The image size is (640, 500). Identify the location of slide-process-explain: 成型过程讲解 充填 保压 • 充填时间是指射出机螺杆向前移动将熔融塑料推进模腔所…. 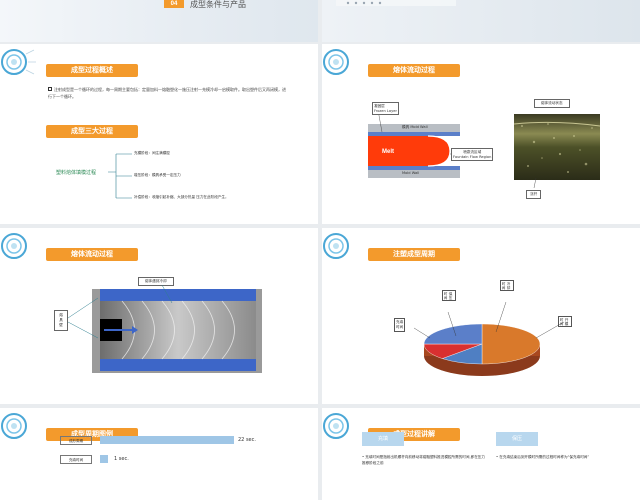
(481, 454).